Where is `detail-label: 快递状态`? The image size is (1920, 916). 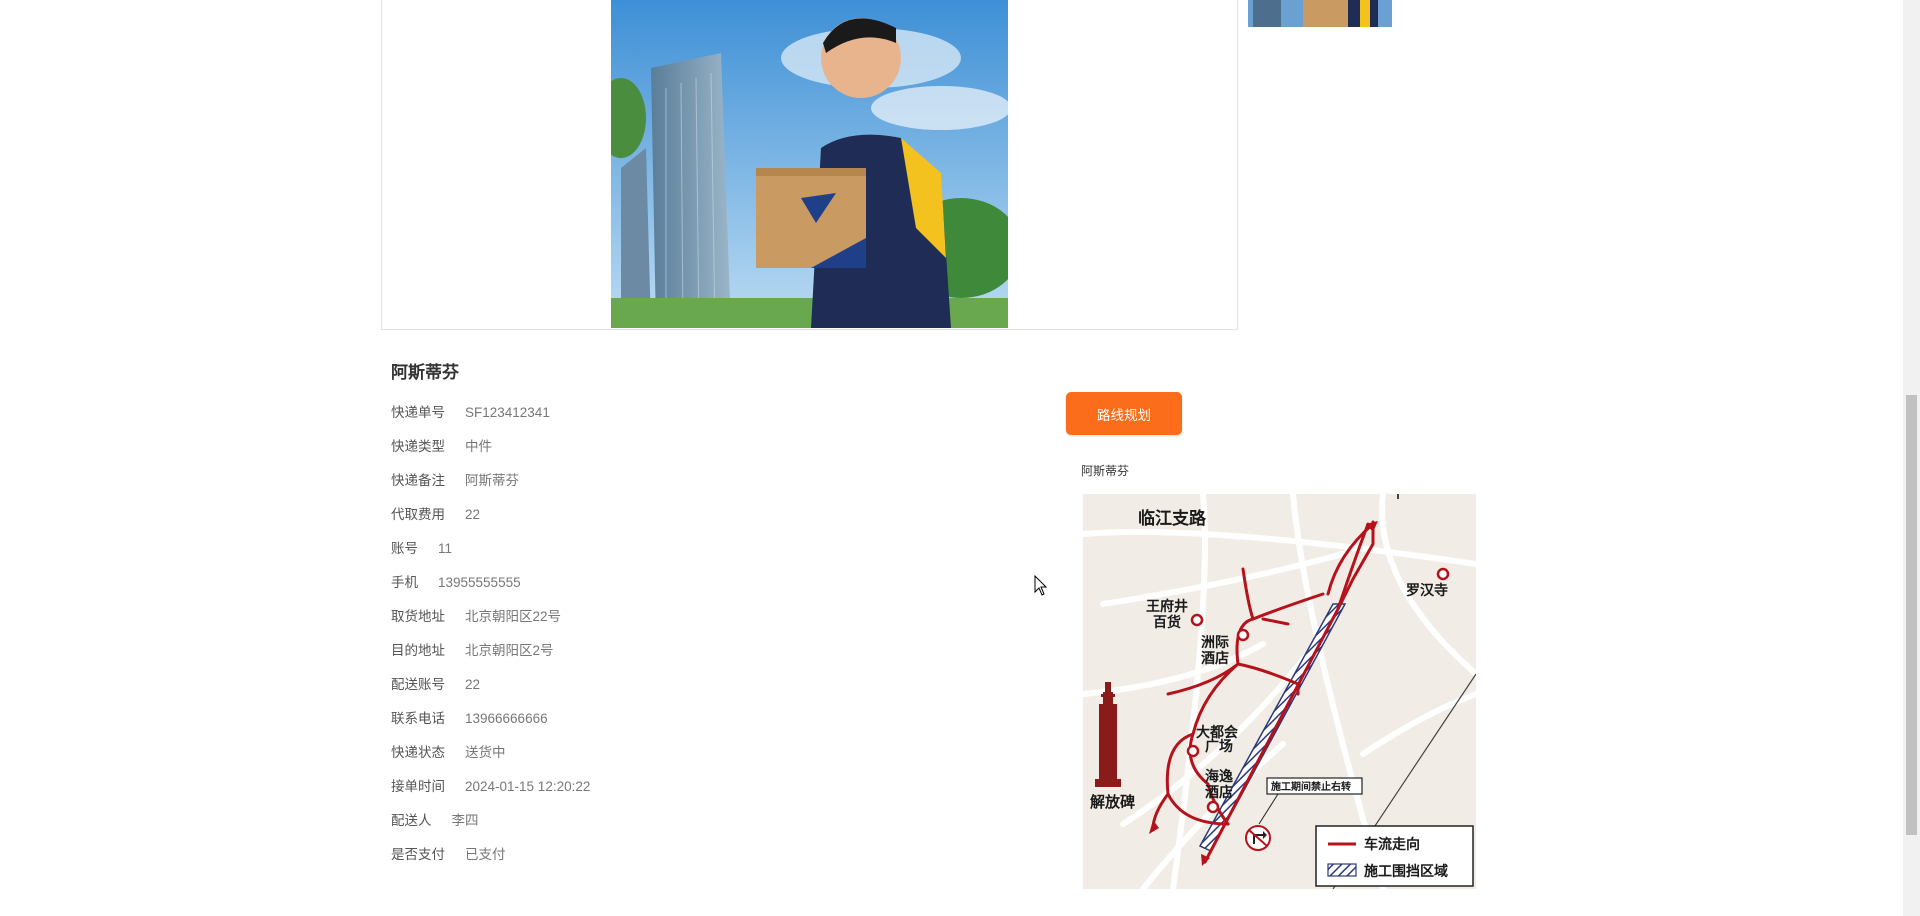 detail-label: 快递状态 is located at coordinates (418, 752).